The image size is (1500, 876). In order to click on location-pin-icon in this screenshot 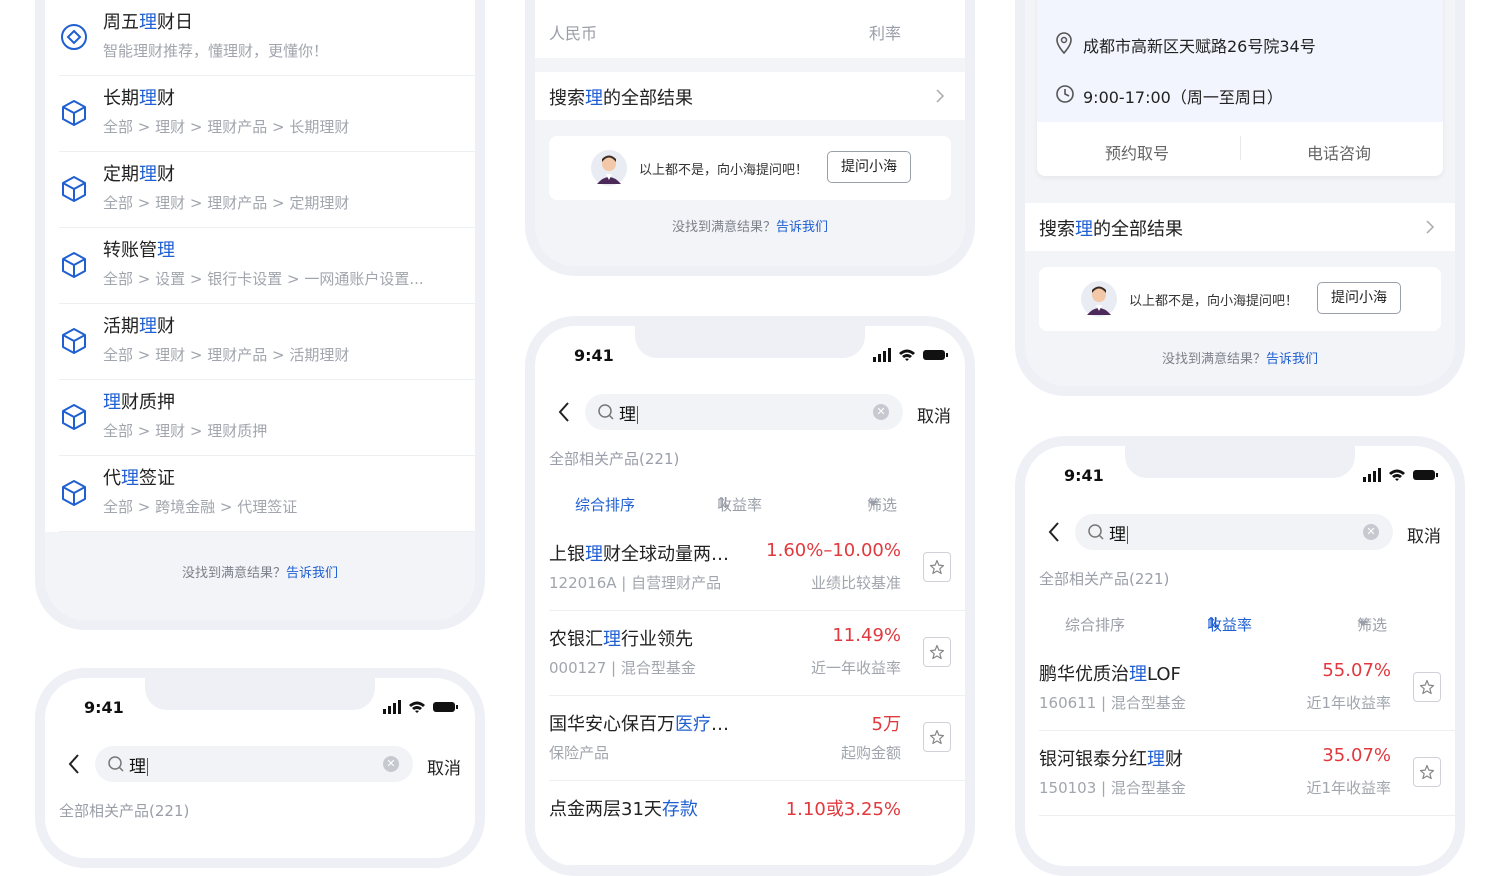, I will do `click(1064, 43)`.